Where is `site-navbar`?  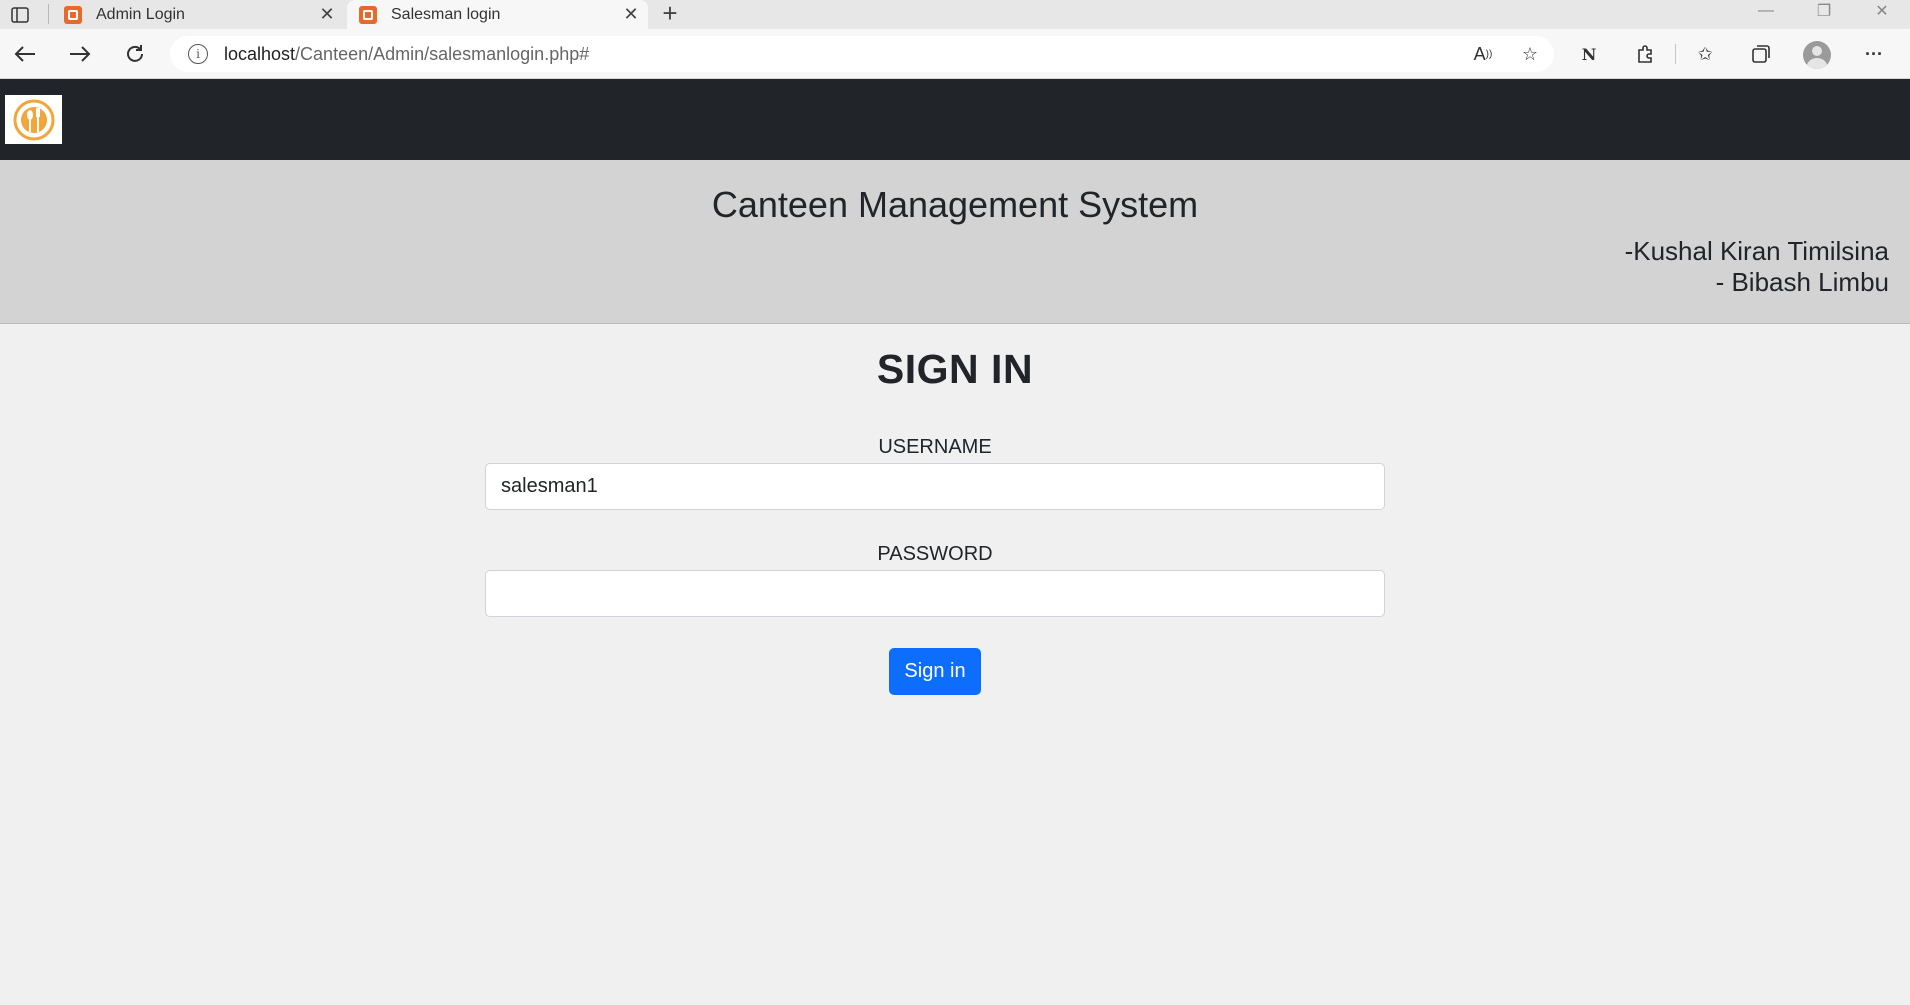
site-navbar is located at coordinates (955, 119).